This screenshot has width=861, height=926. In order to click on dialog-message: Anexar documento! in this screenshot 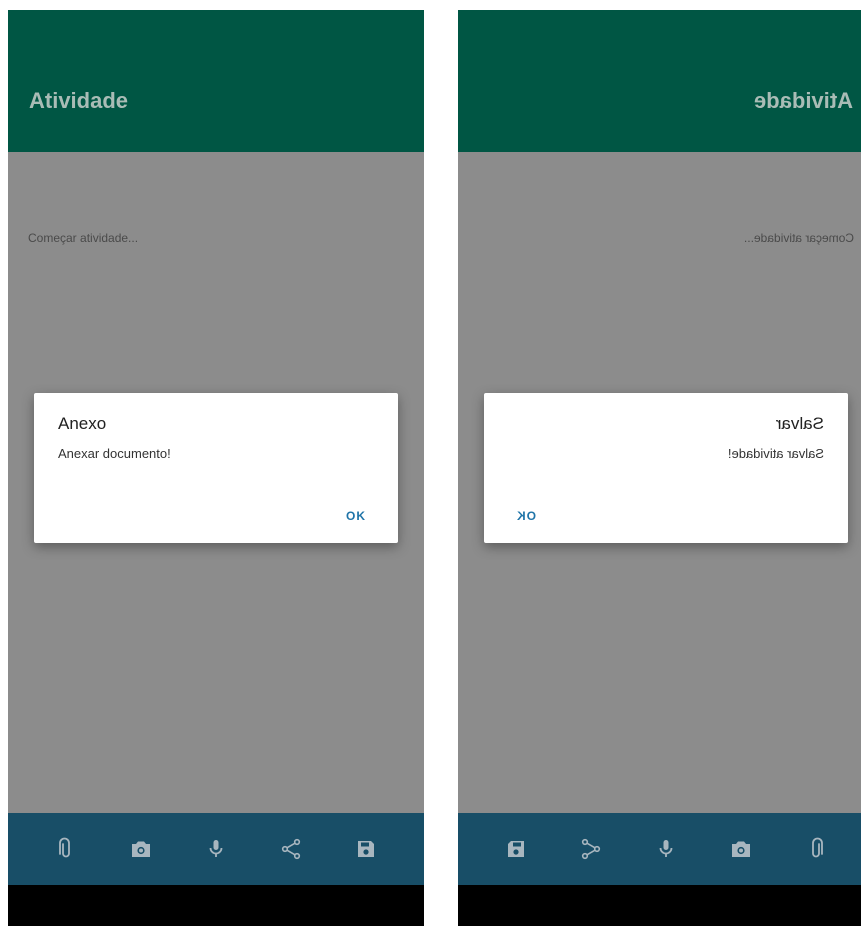, I will do `click(114, 453)`.